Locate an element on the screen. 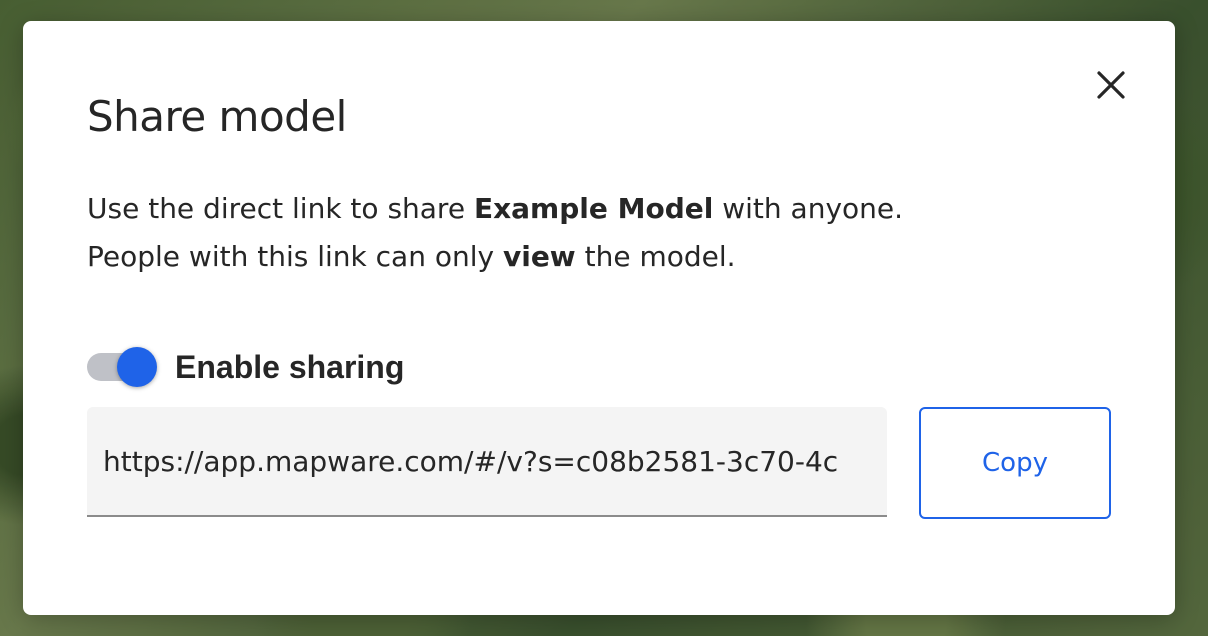 The image size is (1208, 636). close-icon is located at coordinates (1111, 85).